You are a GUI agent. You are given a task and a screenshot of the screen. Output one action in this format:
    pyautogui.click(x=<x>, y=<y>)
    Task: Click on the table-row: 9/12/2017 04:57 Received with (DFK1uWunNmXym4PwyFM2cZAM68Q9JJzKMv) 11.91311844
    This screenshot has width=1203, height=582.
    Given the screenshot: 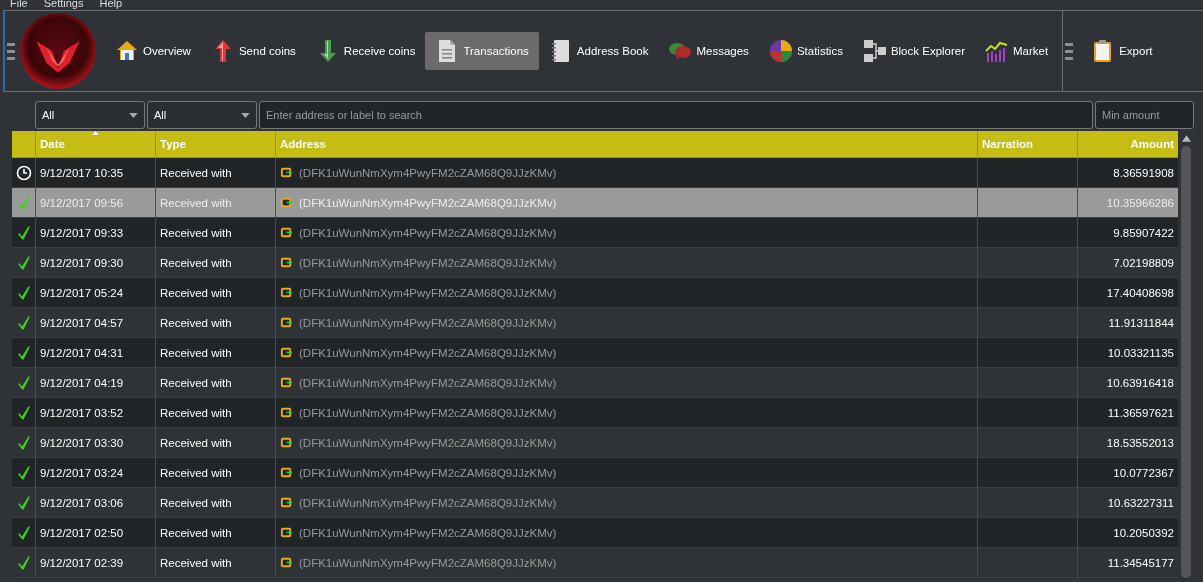 What is the action you would take?
    pyautogui.click(x=595, y=323)
    